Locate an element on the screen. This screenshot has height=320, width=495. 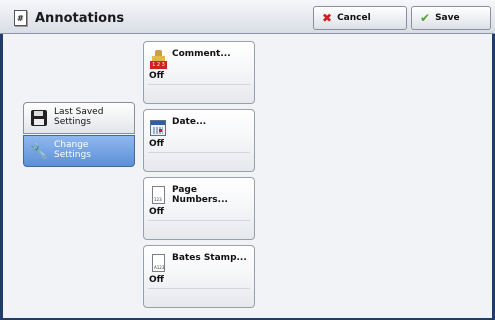
cancel-label: Cancel is located at coordinates (354, 18).